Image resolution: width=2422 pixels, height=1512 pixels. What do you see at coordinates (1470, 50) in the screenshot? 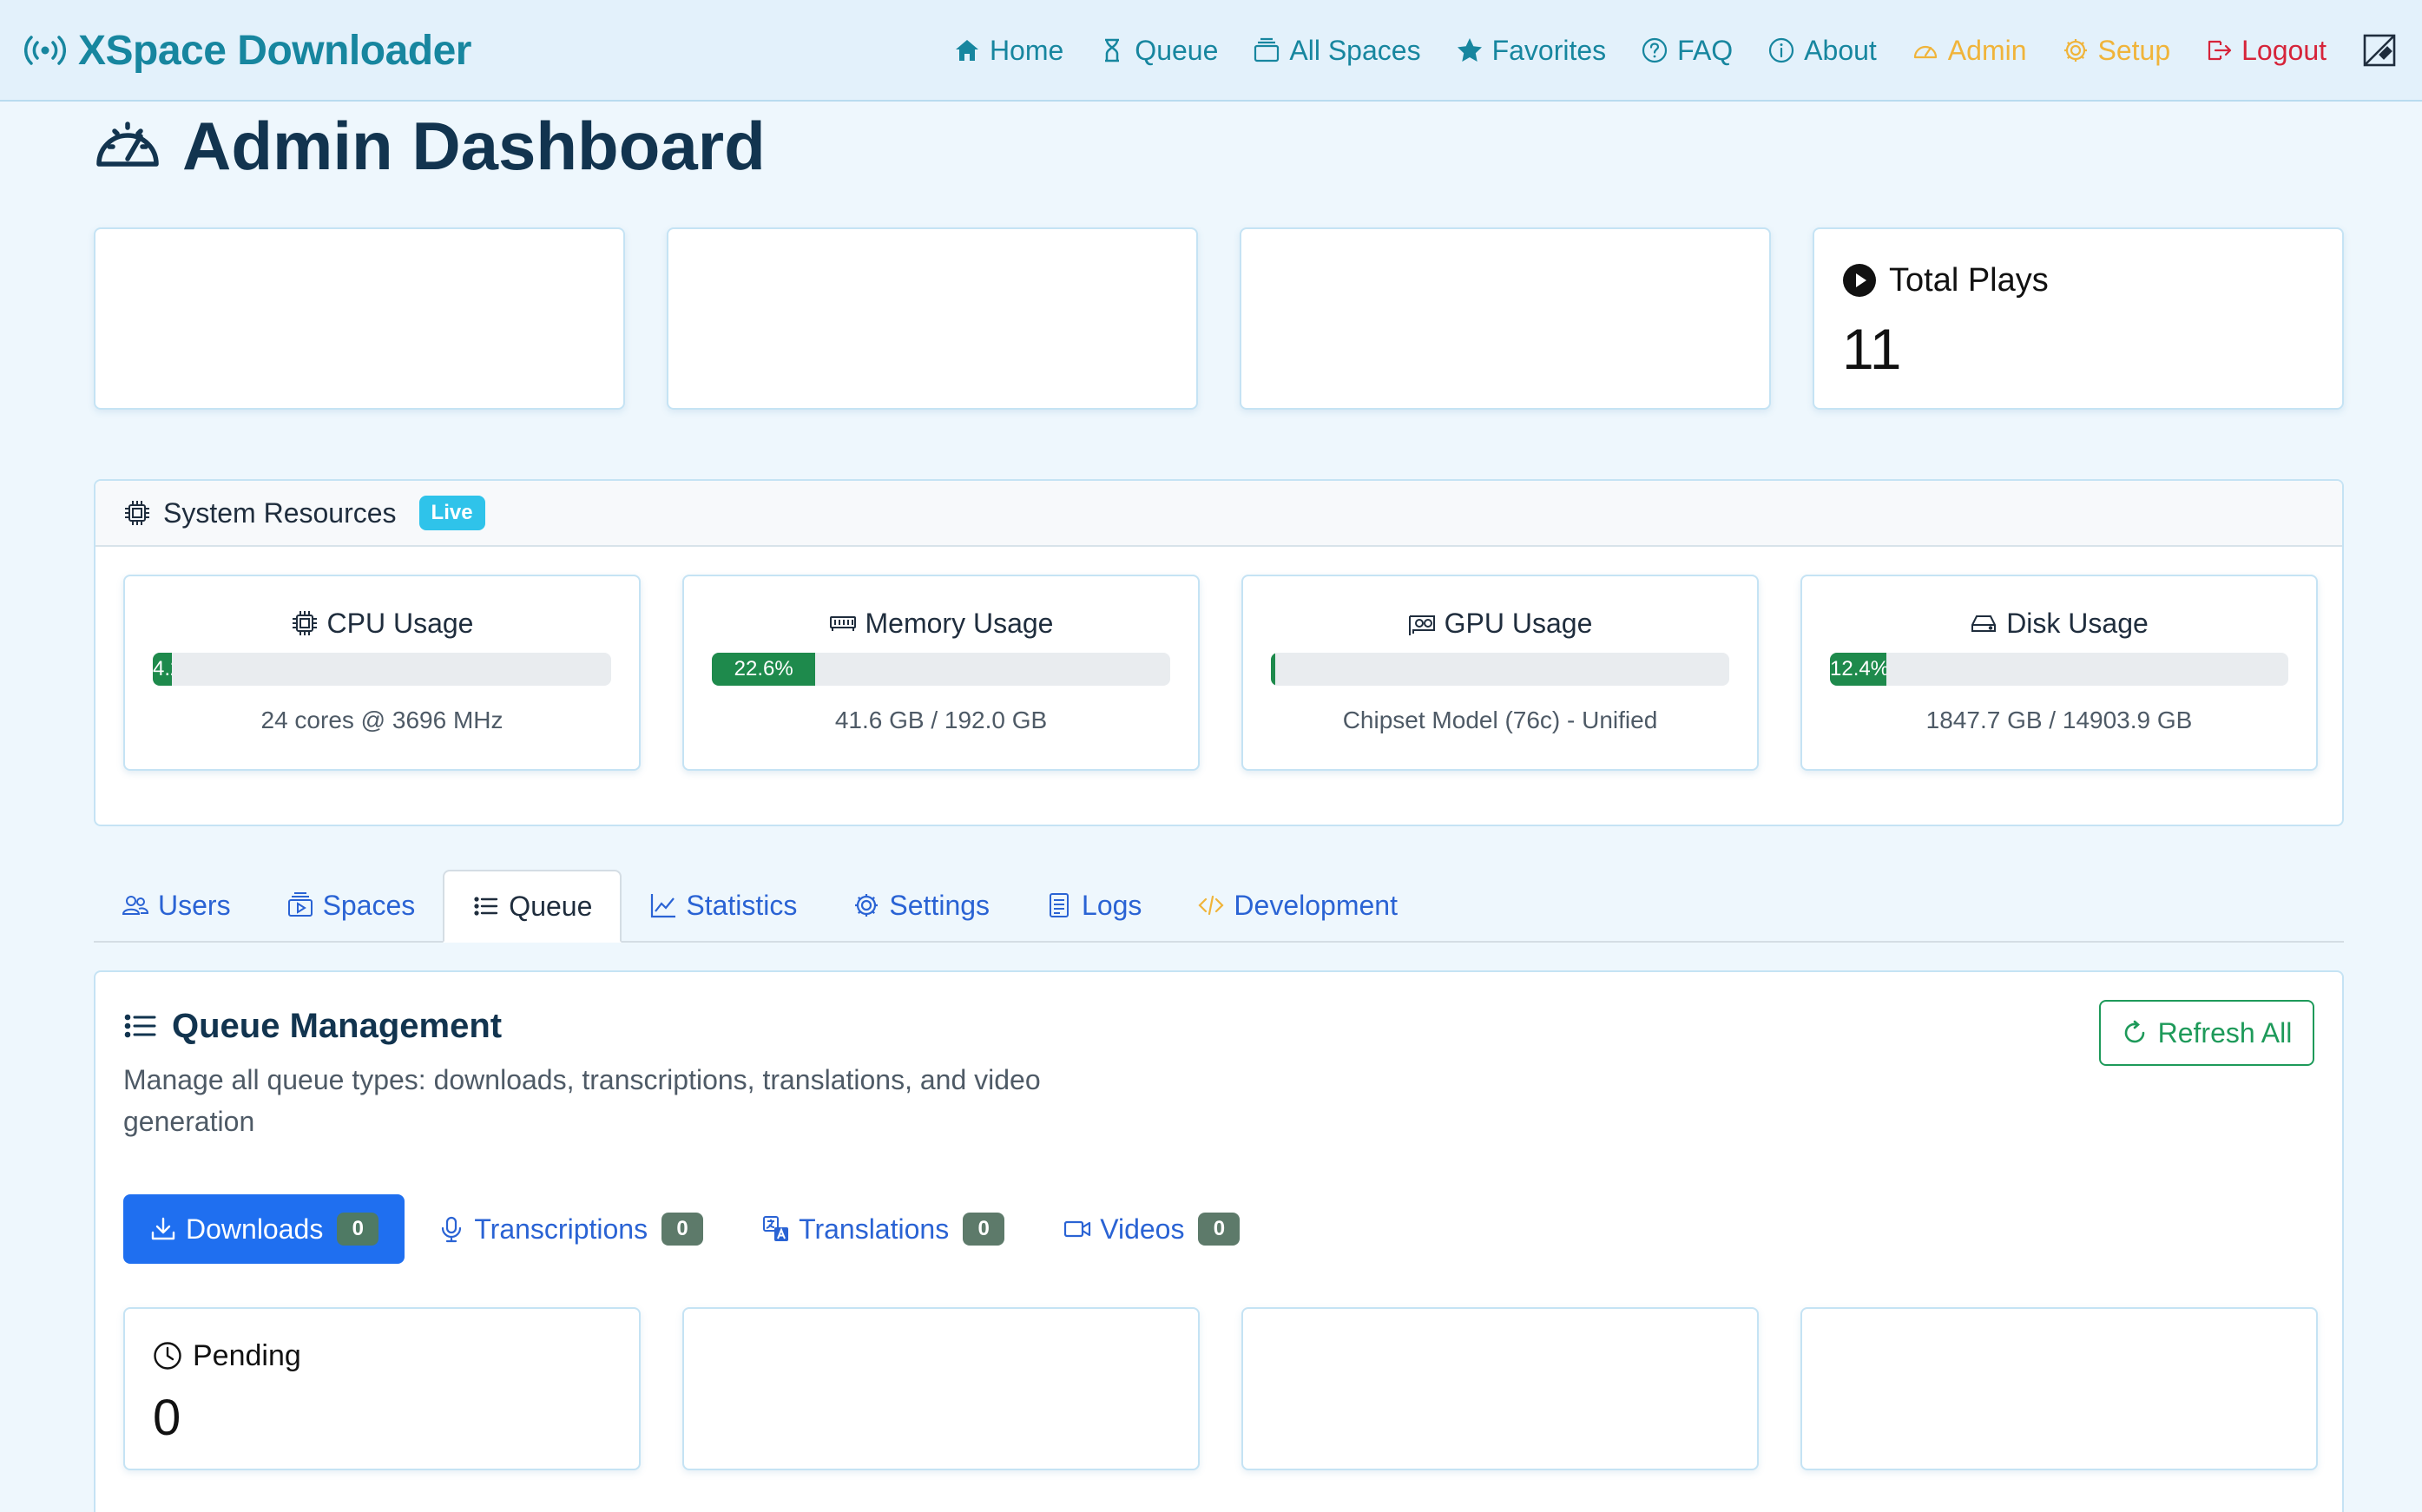
I see `star-icon` at bounding box center [1470, 50].